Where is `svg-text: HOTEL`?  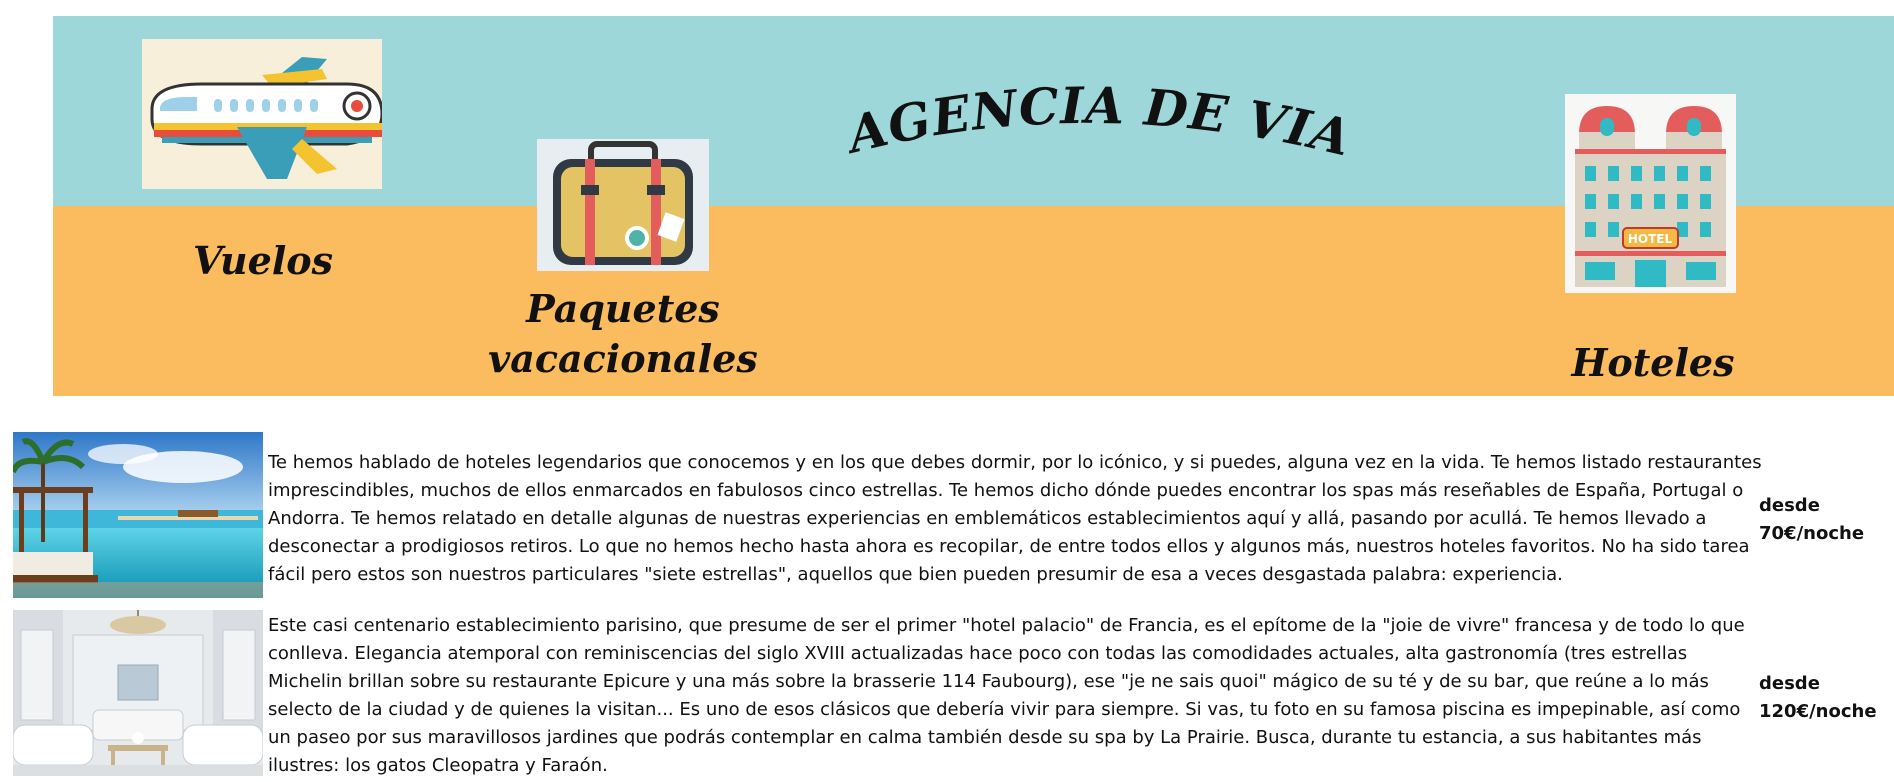
svg-text: HOTEL is located at coordinates (1650, 239).